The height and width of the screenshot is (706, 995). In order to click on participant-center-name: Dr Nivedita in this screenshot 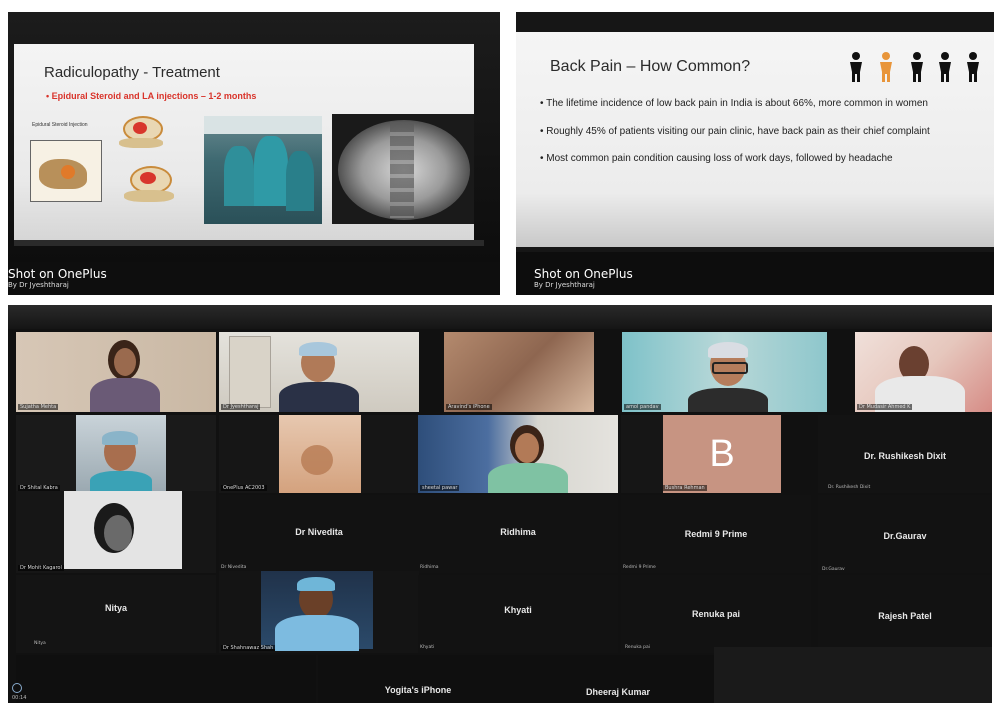, I will do `click(319, 532)`.